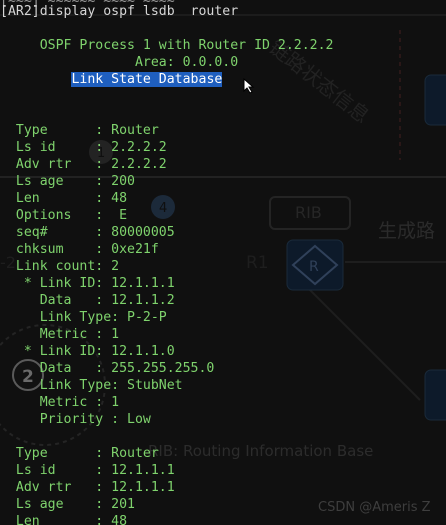 Image resolution: width=446 pixels, height=525 pixels. I want to click on lsa2-type: Type : Router, so click(79, 453).